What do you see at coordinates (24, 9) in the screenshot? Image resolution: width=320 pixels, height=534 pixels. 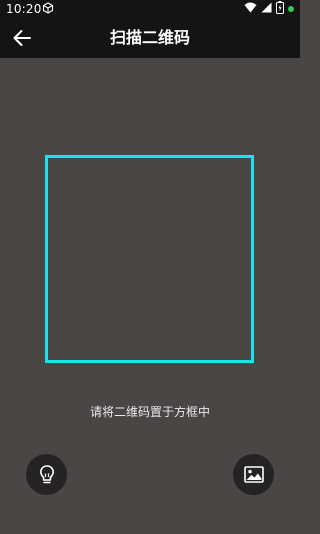 I see `status-time: 10:20` at bounding box center [24, 9].